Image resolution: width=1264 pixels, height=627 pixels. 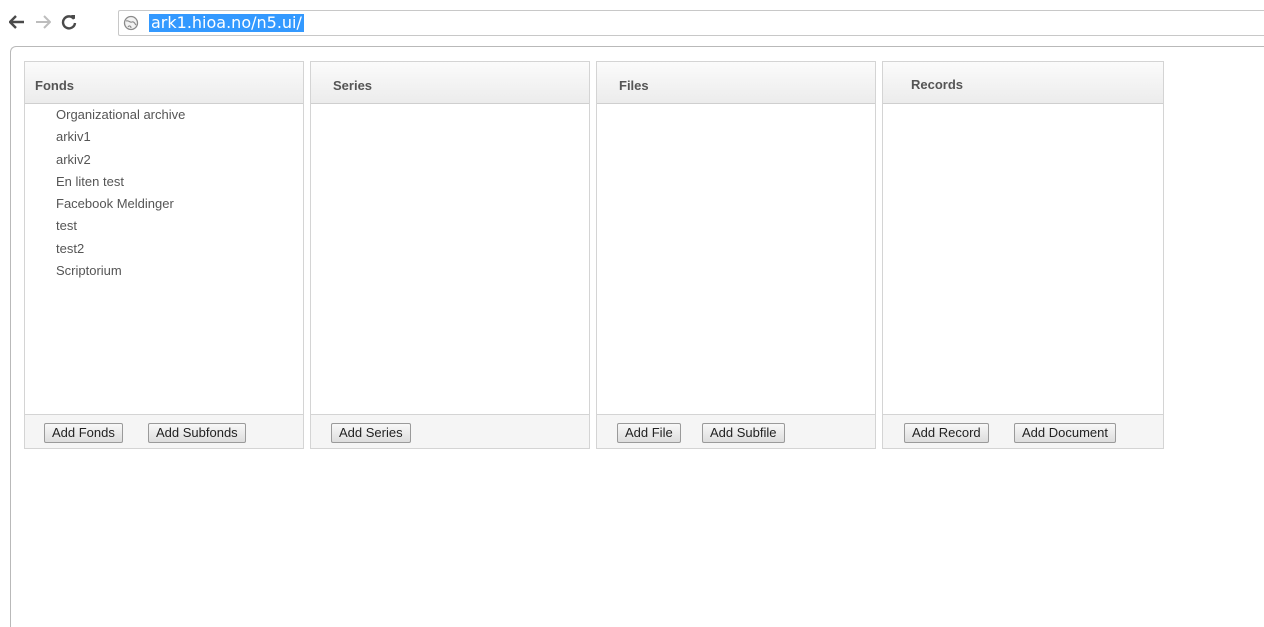 I want to click on fonds-panel-footer: Add Fonds Add Subfonds, so click(x=164, y=431).